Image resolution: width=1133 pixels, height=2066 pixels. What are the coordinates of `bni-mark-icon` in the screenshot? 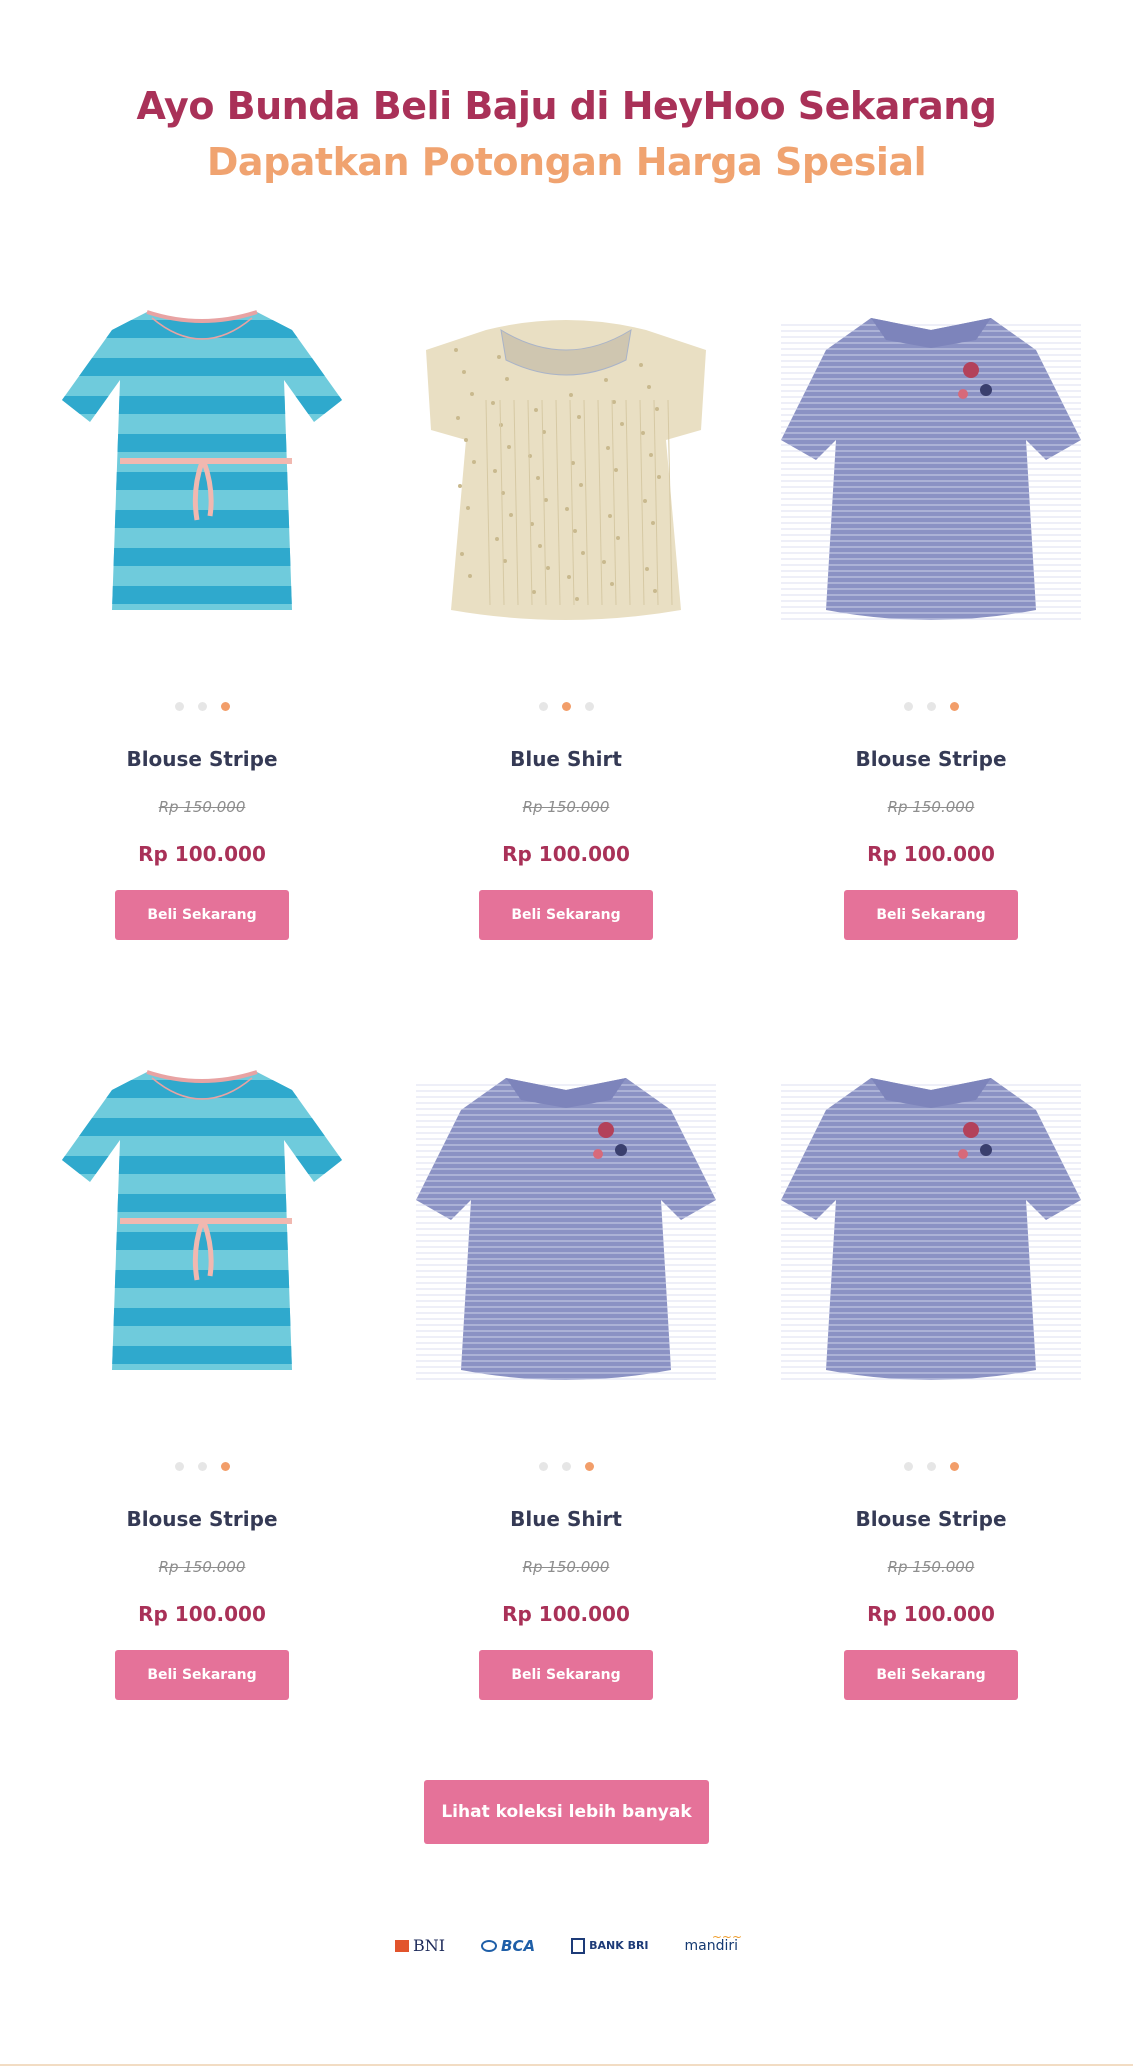 It's located at (401, 1945).